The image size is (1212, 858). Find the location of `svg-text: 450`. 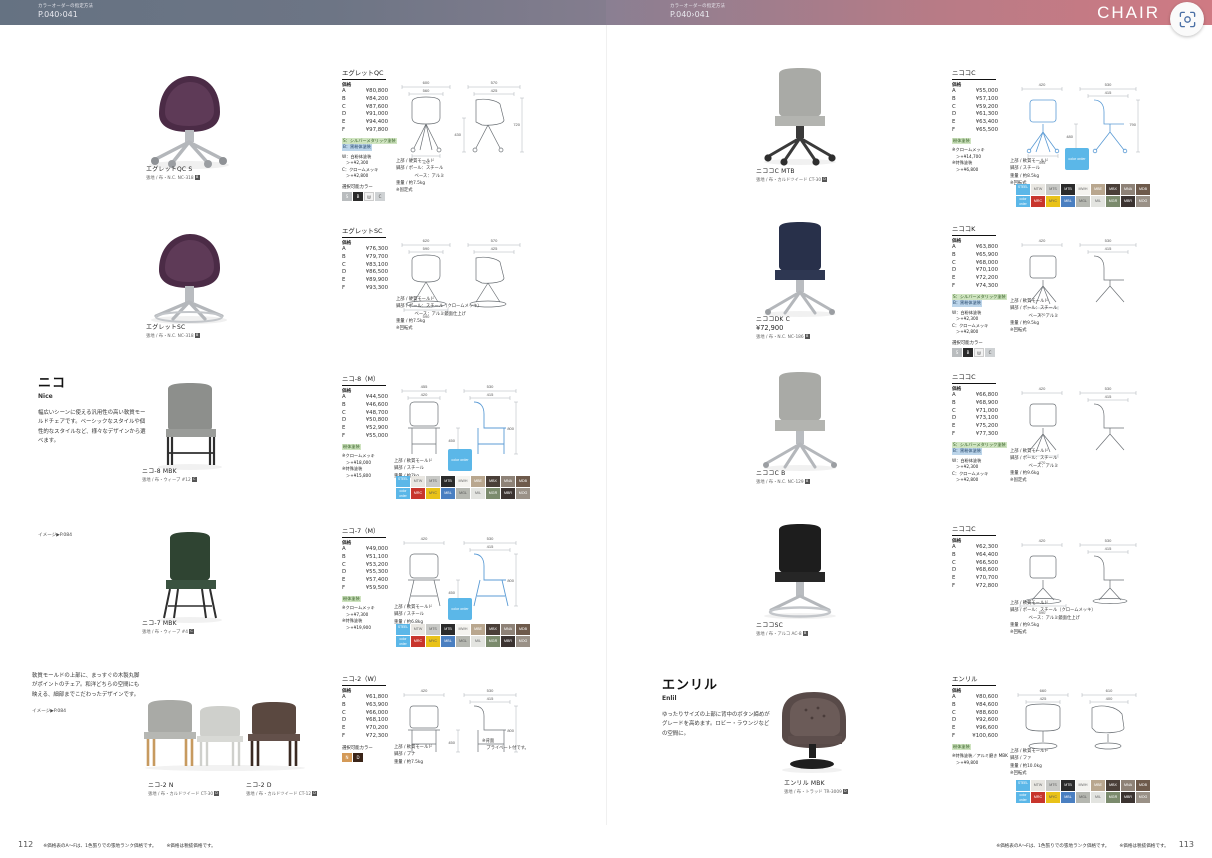

svg-text: 450 is located at coordinates (451, 440).